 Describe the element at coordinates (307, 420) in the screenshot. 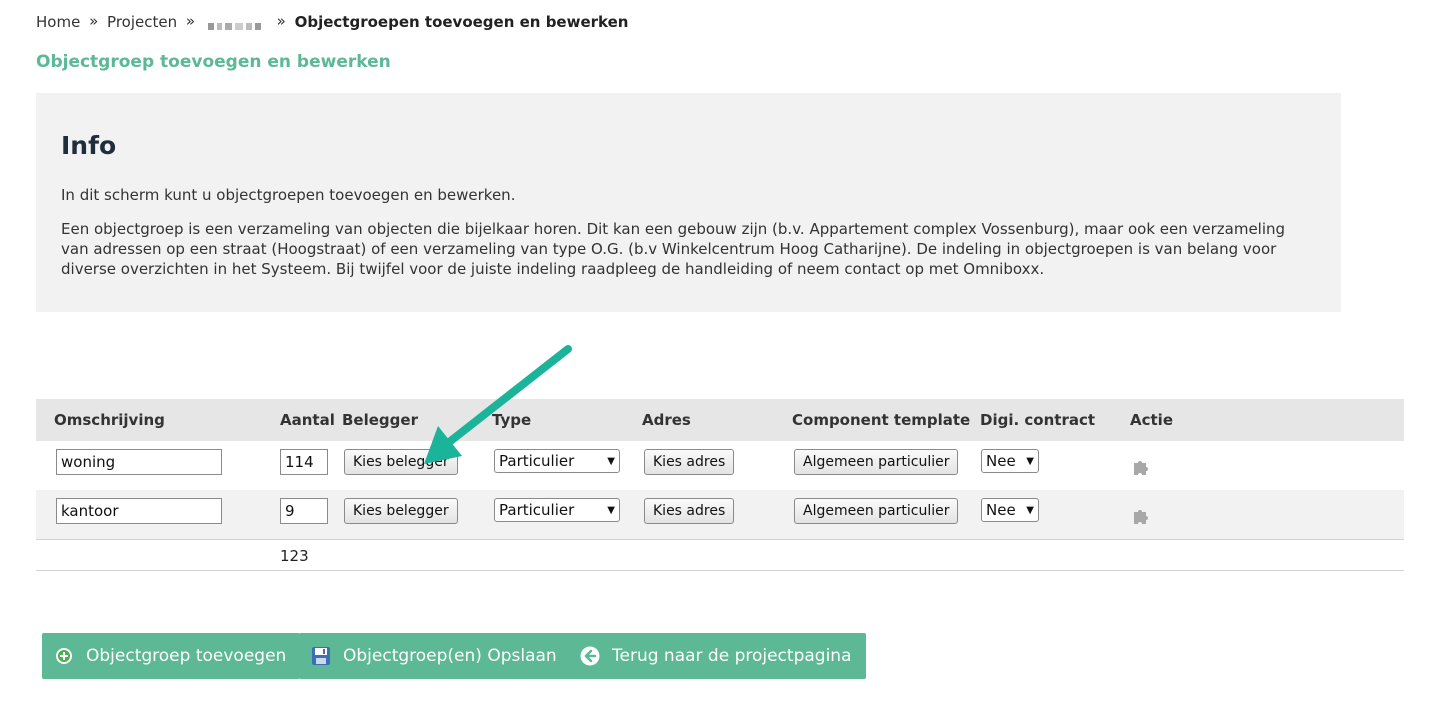

I see `header-count: Aantal` at that location.